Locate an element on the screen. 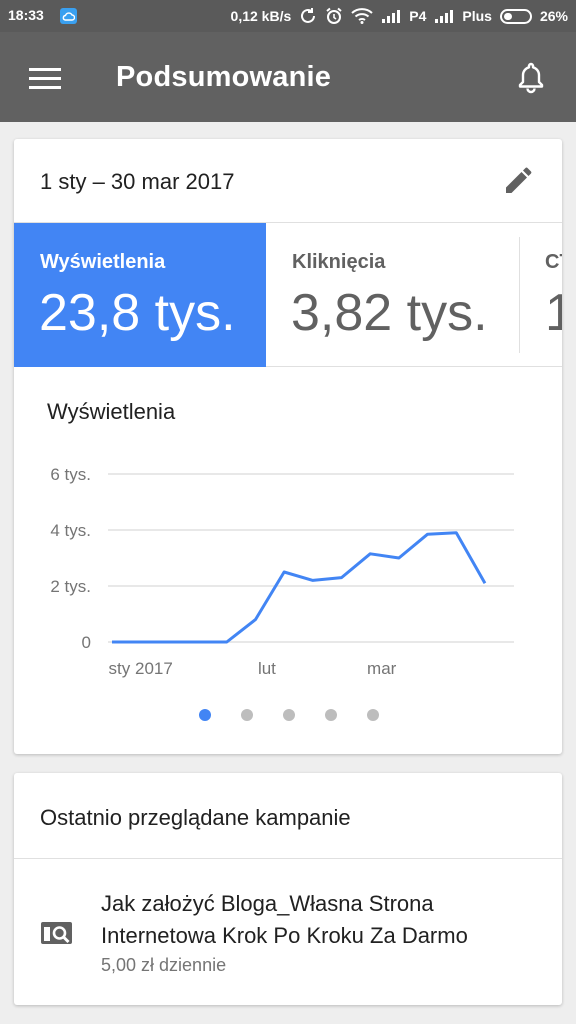 Image resolution: width=576 pixels, height=1024 pixels. carrier-1: P4 is located at coordinates (418, 16).